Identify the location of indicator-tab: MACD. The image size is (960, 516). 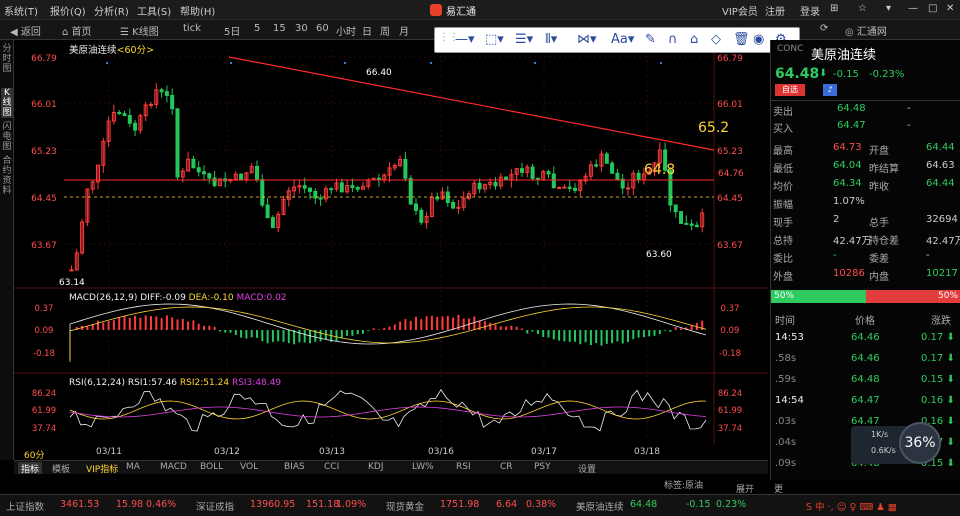
(173, 467).